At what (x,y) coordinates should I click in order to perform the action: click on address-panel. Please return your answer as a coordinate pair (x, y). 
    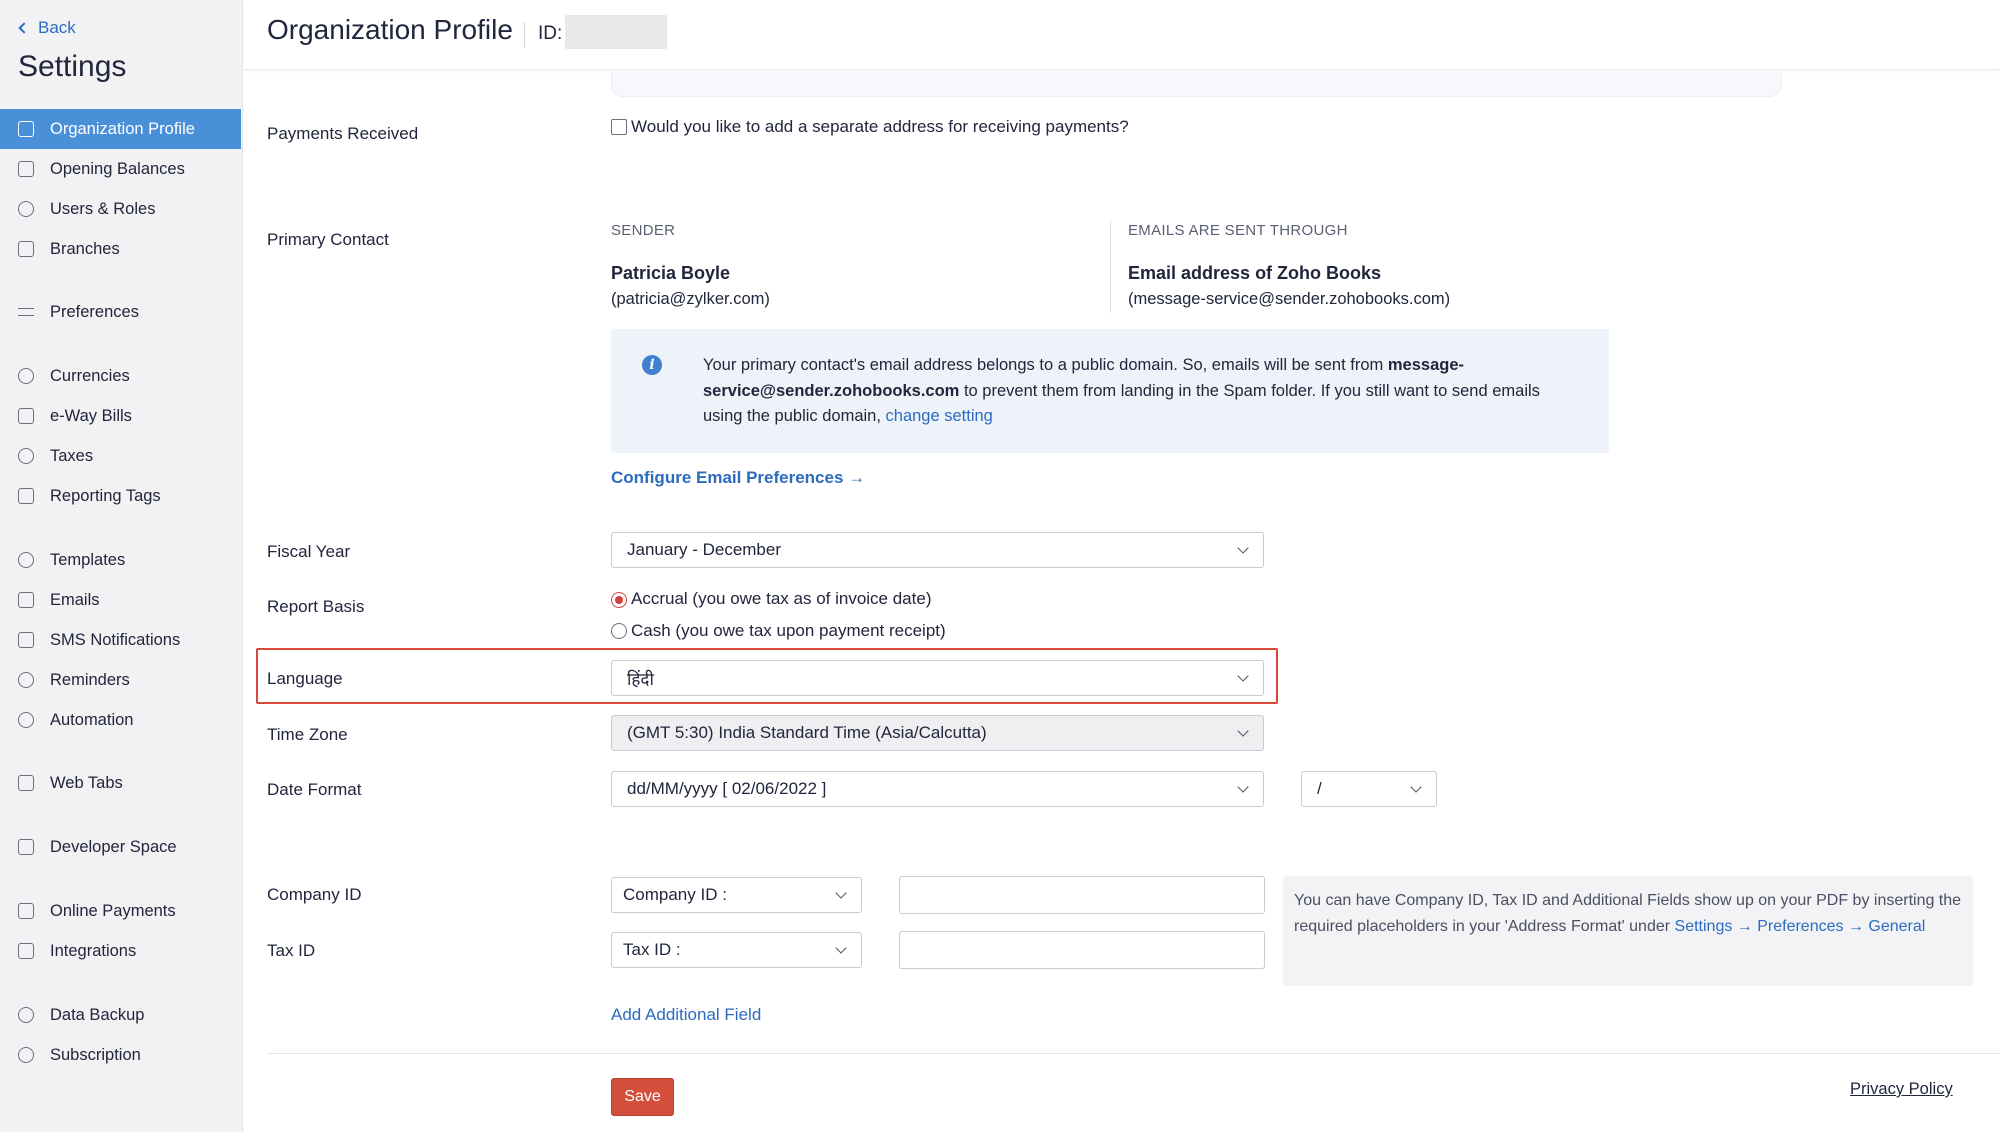
    Looking at the image, I should click on (1196, 83).